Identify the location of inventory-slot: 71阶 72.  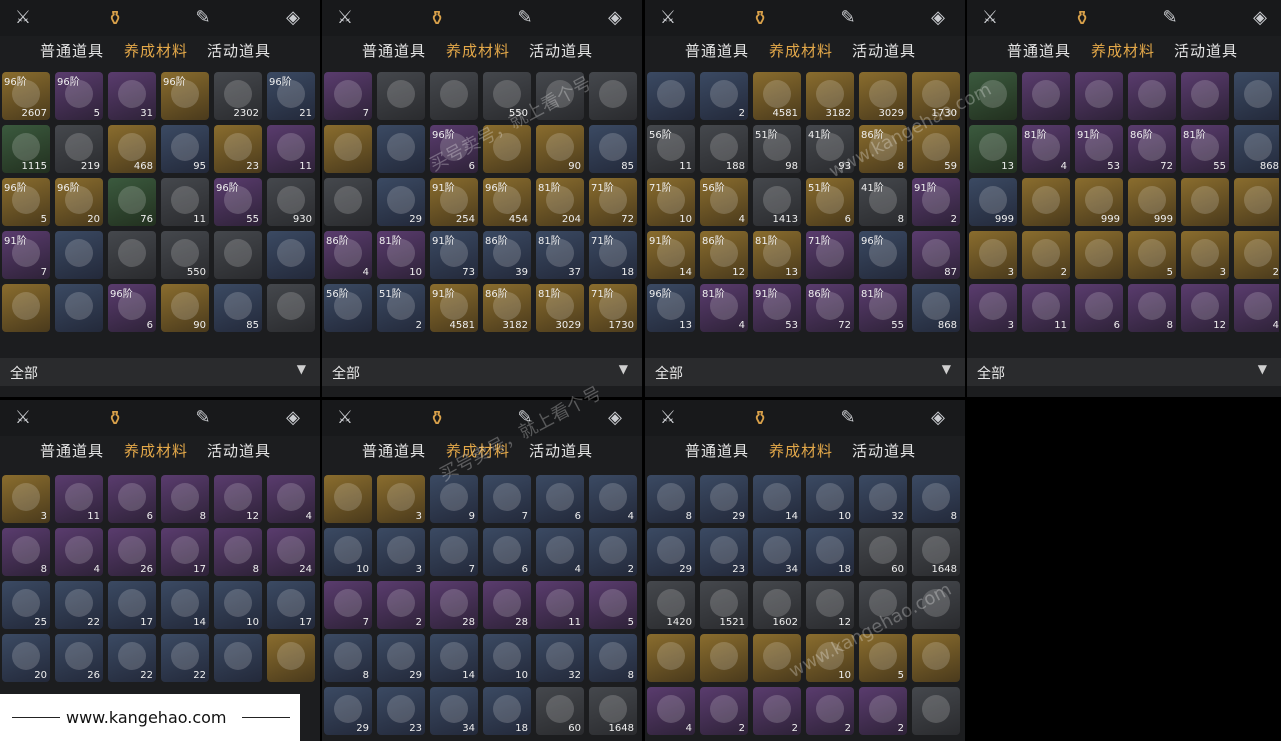
(613, 202).